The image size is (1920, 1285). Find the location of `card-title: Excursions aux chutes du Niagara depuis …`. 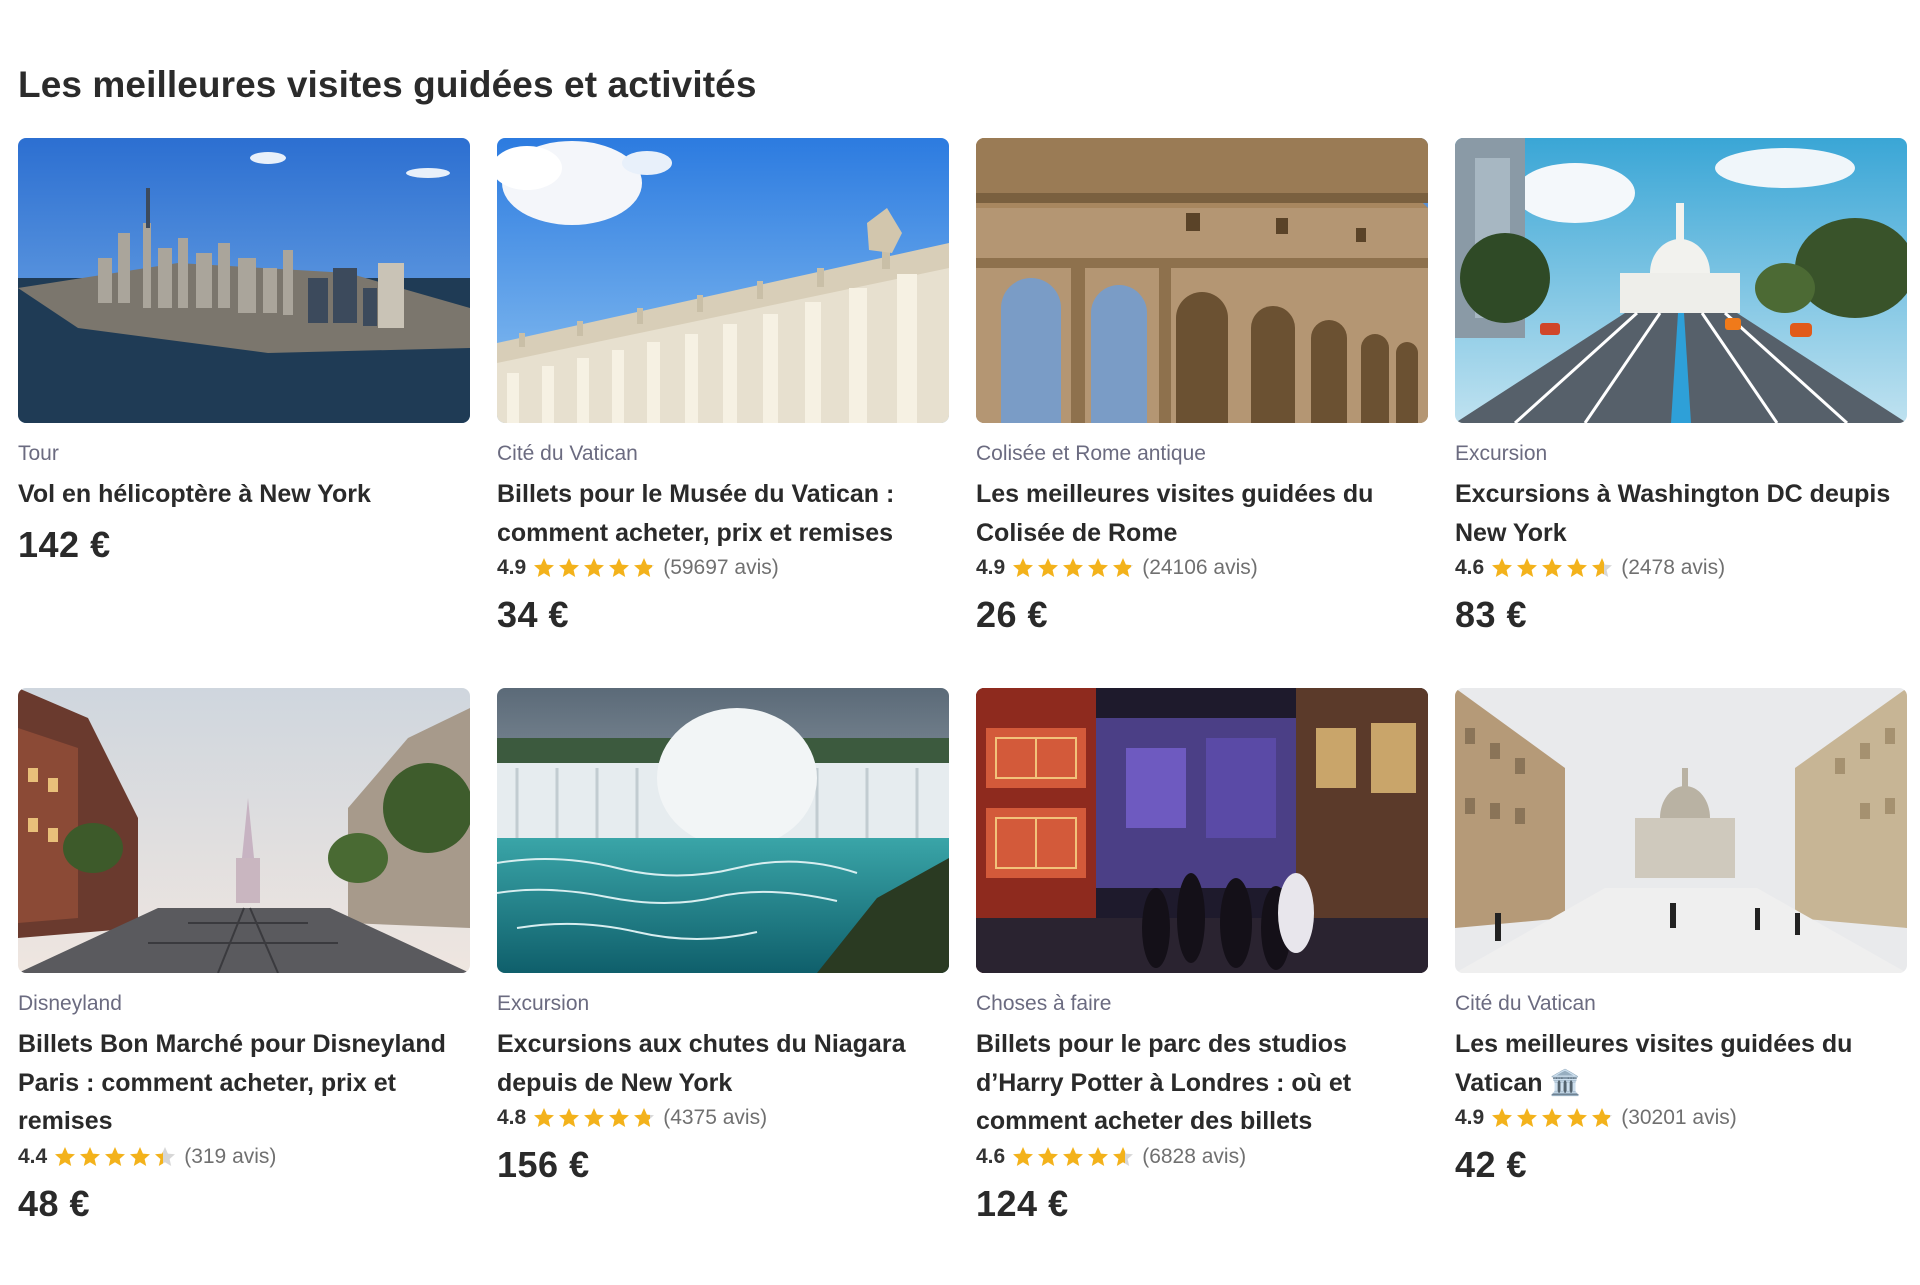

card-title: Excursions aux chutes du Niagara depuis … is located at coordinates (723, 1063).